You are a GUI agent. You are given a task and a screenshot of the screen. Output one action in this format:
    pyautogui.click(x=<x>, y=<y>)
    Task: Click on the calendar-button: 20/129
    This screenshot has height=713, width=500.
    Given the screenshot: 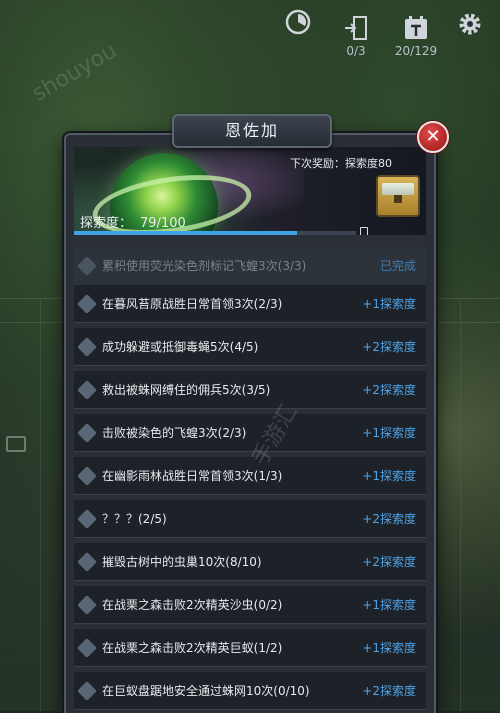 What is the action you would take?
    pyautogui.click(x=416, y=36)
    